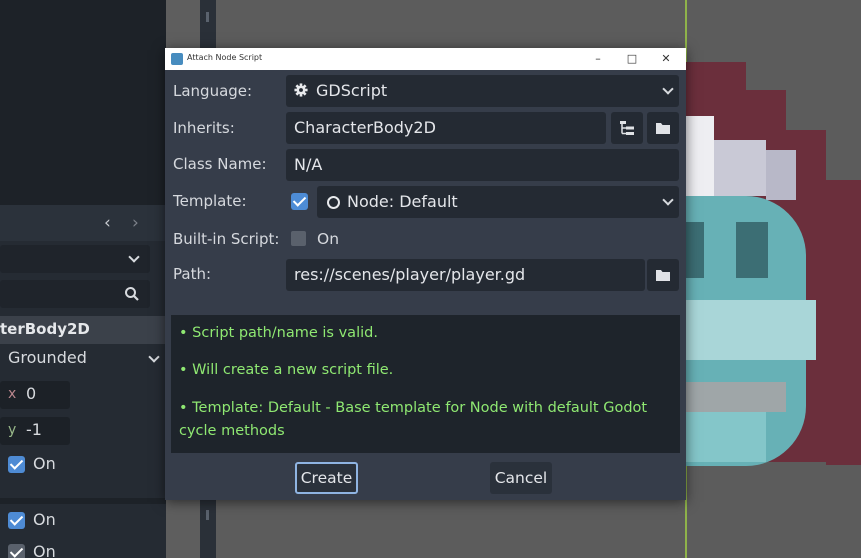 The height and width of the screenshot is (558, 861). Describe the element at coordinates (365, 127) in the screenshot. I see `inherits-value: CharacterBody2D` at that location.